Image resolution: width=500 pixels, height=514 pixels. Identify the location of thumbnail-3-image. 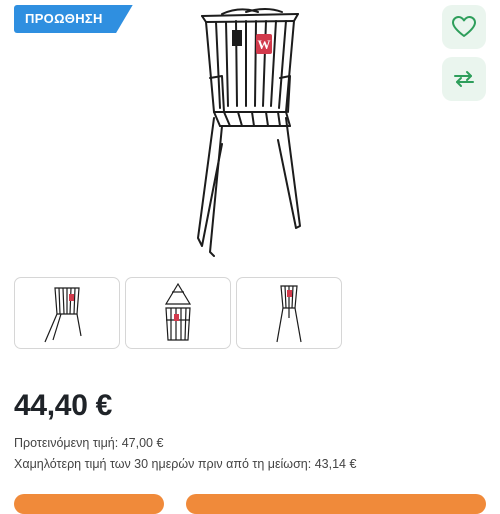
(289, 314).